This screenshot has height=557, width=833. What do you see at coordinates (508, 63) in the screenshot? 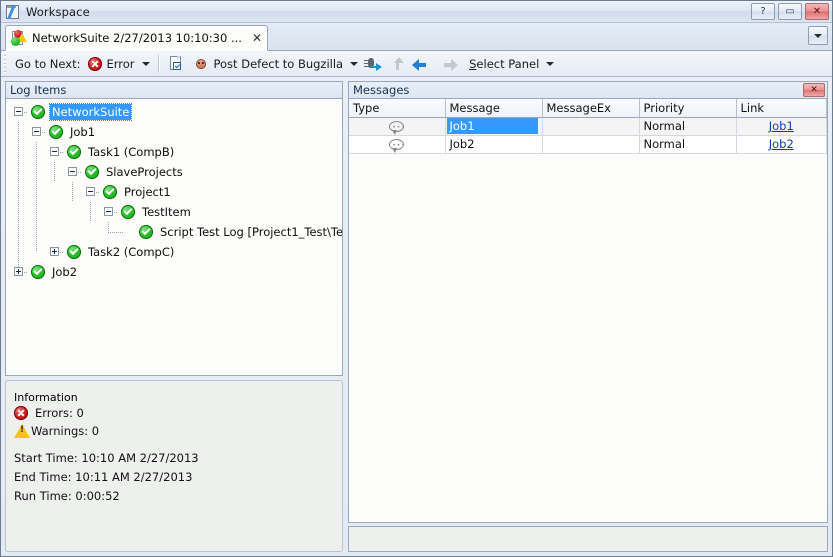
I see `select-panel-label: elect Panel` at bounding box center [508, 63].